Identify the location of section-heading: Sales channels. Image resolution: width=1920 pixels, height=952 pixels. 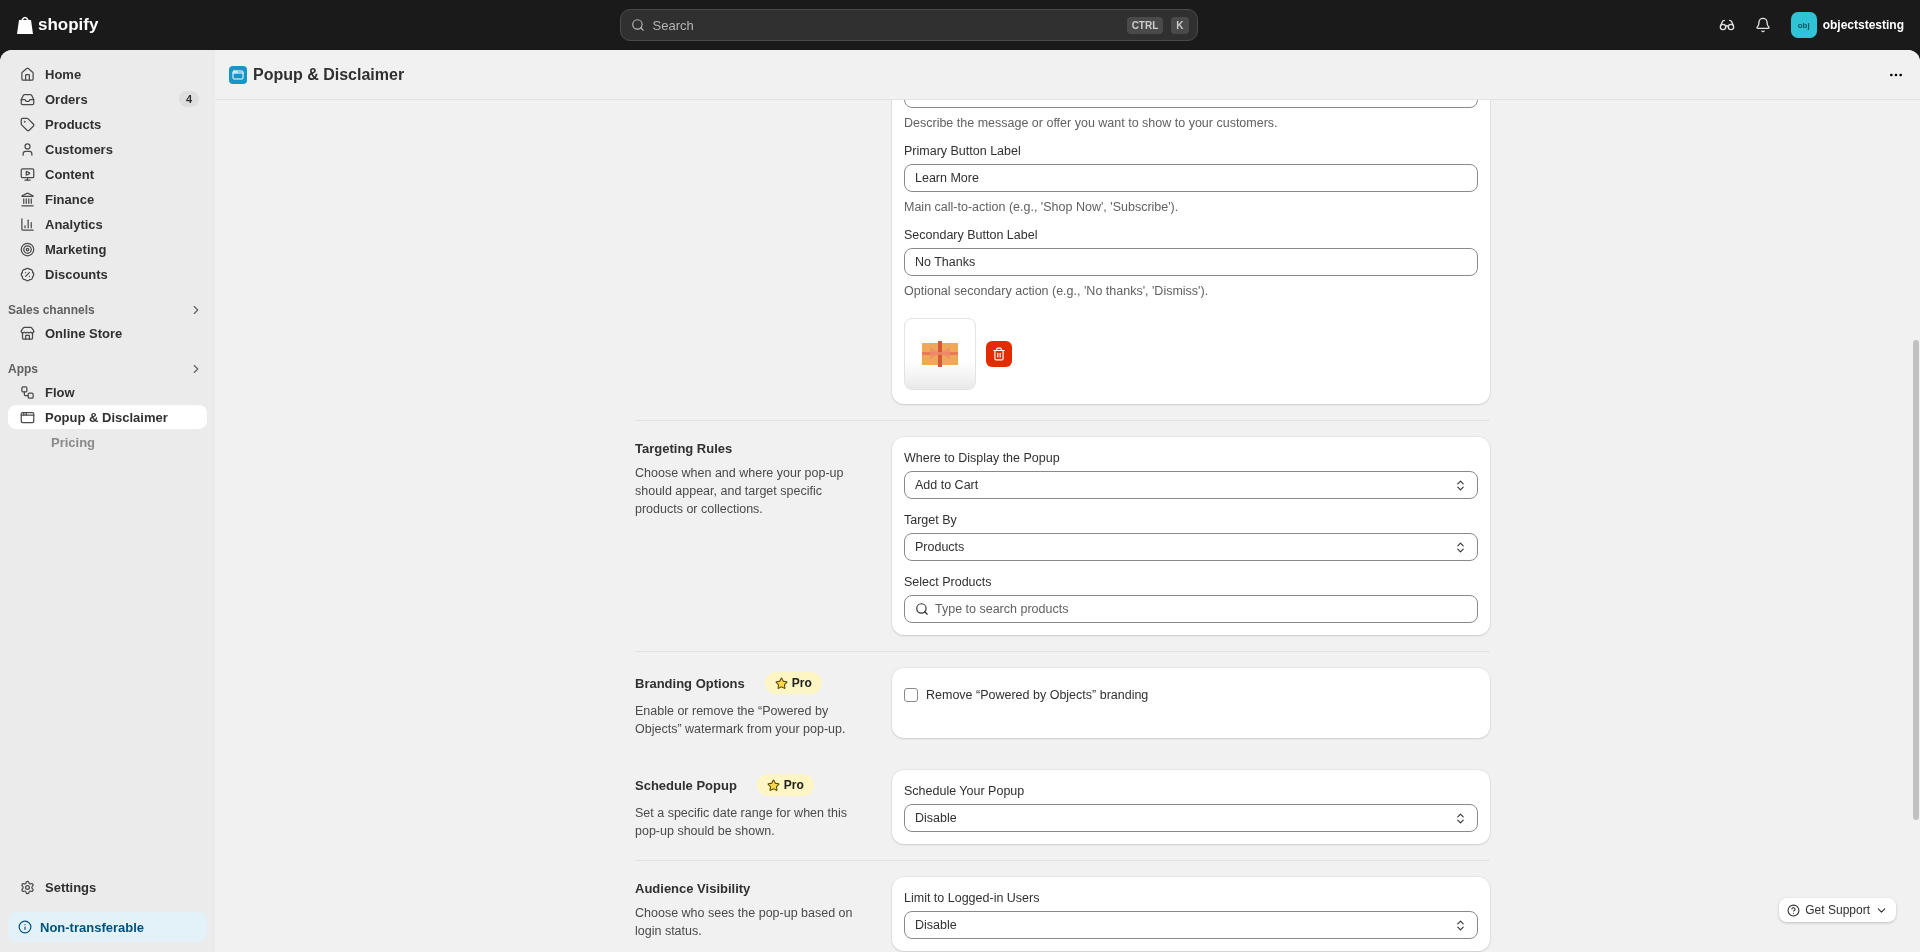
(51, 310).